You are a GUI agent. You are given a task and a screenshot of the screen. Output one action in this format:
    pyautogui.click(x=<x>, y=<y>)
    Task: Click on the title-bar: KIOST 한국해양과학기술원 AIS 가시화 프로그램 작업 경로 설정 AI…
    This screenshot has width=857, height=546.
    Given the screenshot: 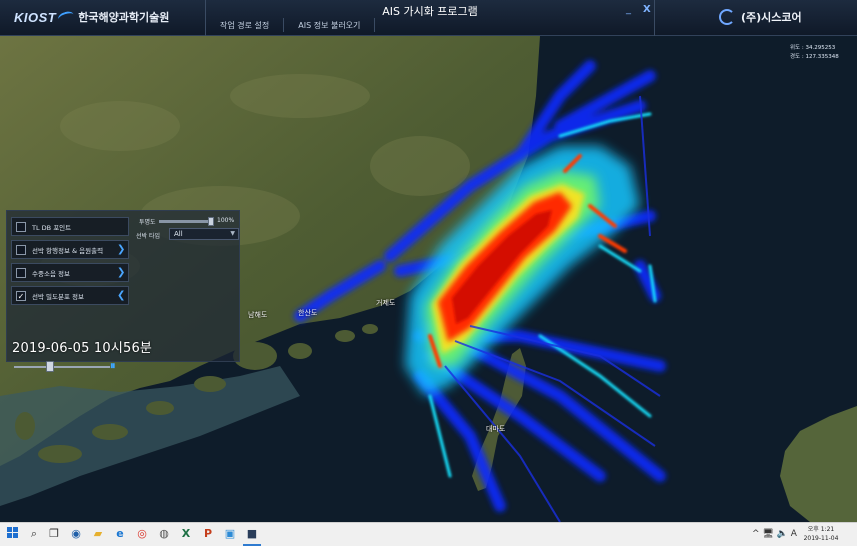 What is the action you would take?
    pyautogui.click(x=428, y=18)
    